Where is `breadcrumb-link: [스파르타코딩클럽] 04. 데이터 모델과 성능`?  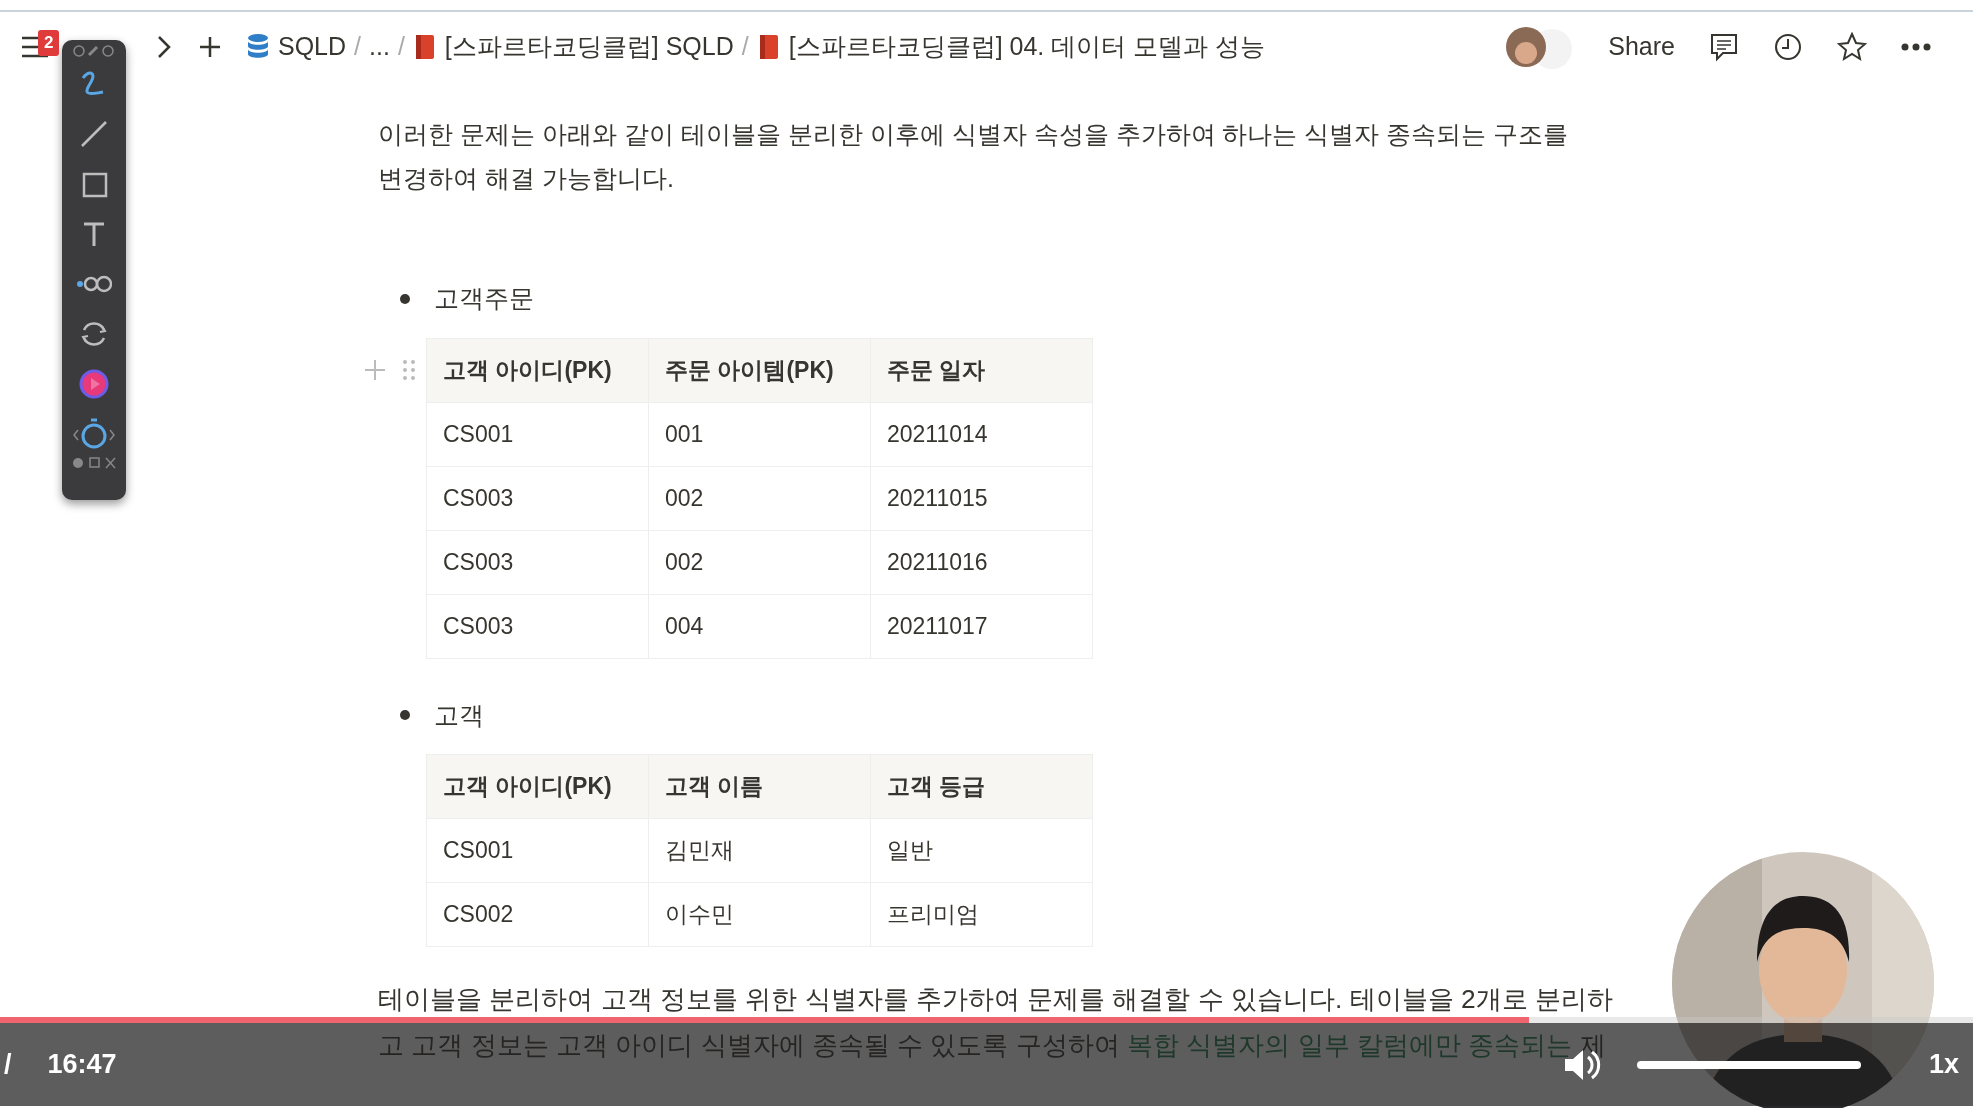 breadcrumb-link: [스파르타코딩클럽] 04. 데이터 모델과 성능 is located at coordinates (1027, 47).